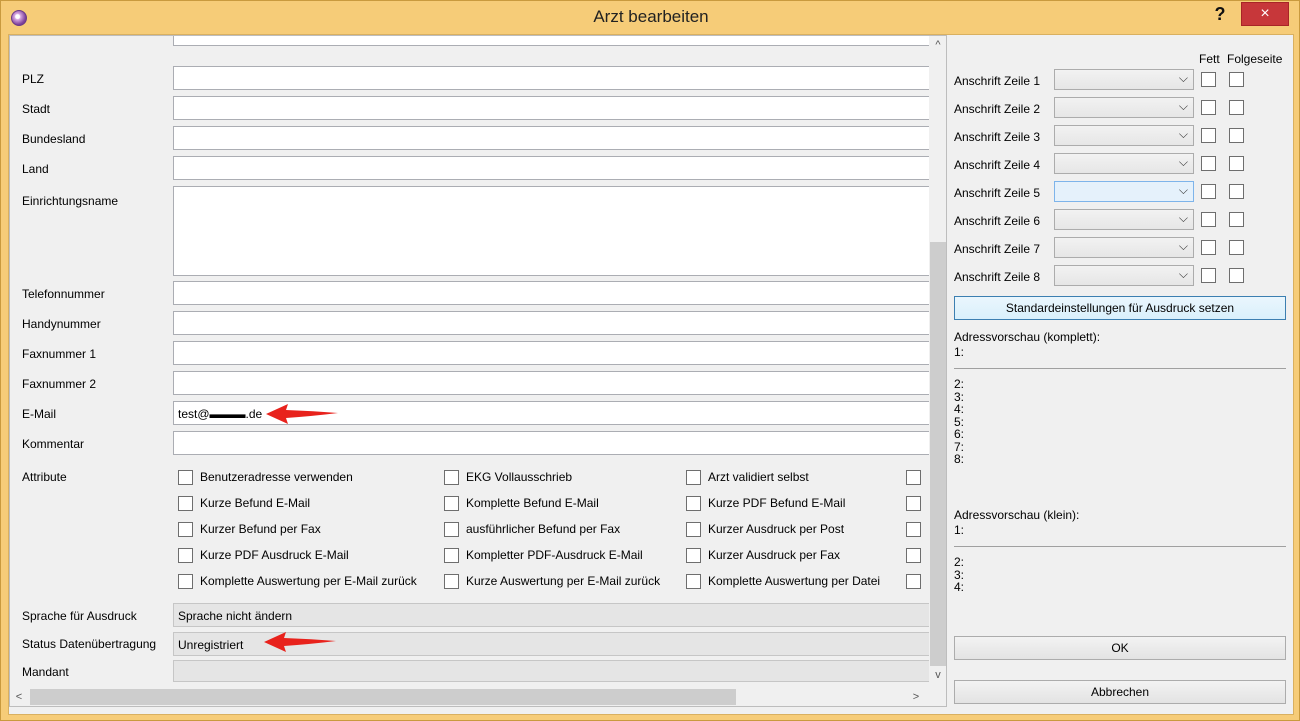 This screenshot has height=721, width=1300. Describe the element at coordinates (53, 444) in the screenshot. I see `kommentar-label: Kommentar` at that location.